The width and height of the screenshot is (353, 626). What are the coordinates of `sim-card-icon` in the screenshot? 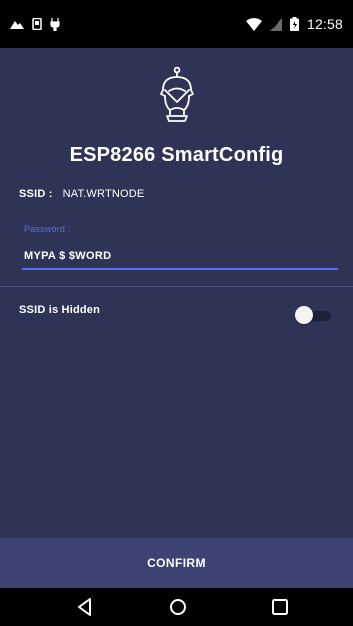 It's located at (37, 24).